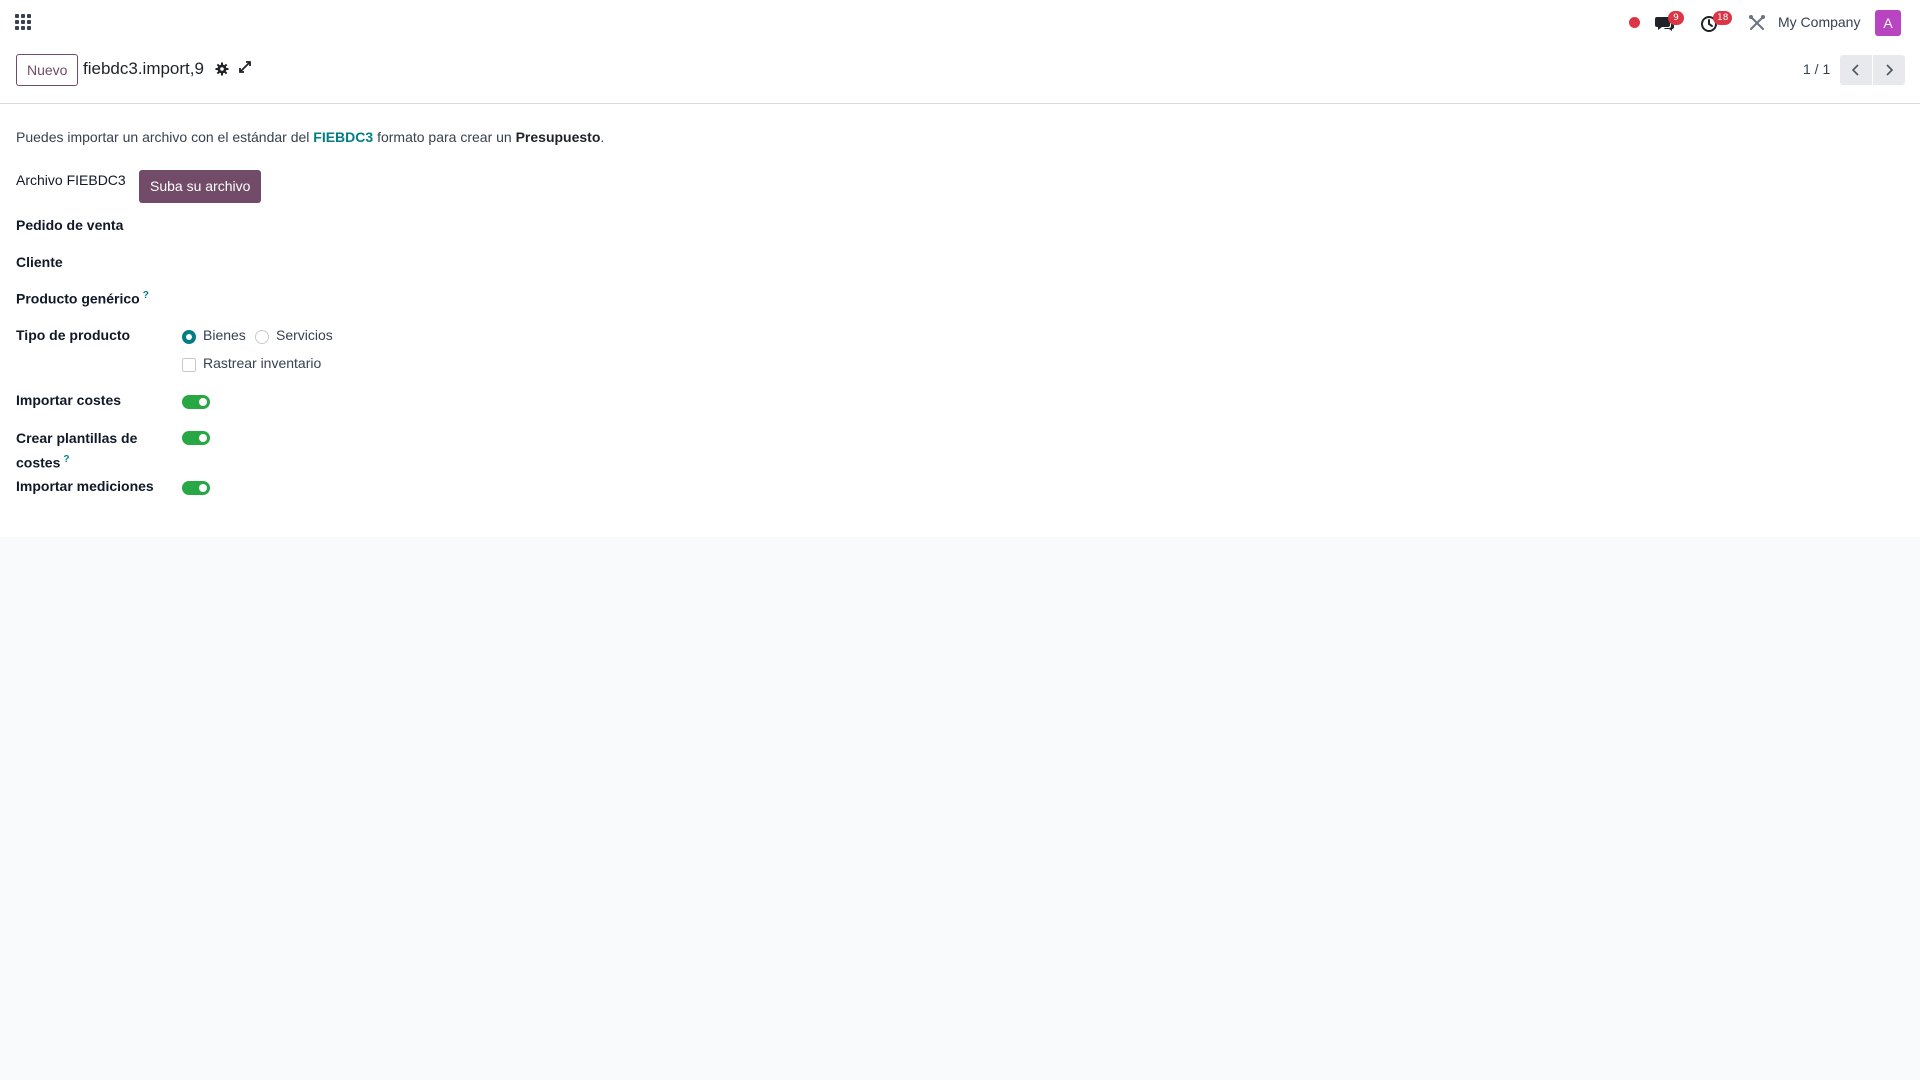  What do you see at coordinates (85, 486) in the screenshot?
I see `import-measurements-label: Importar mediciones` at bounding box center [85, 486].